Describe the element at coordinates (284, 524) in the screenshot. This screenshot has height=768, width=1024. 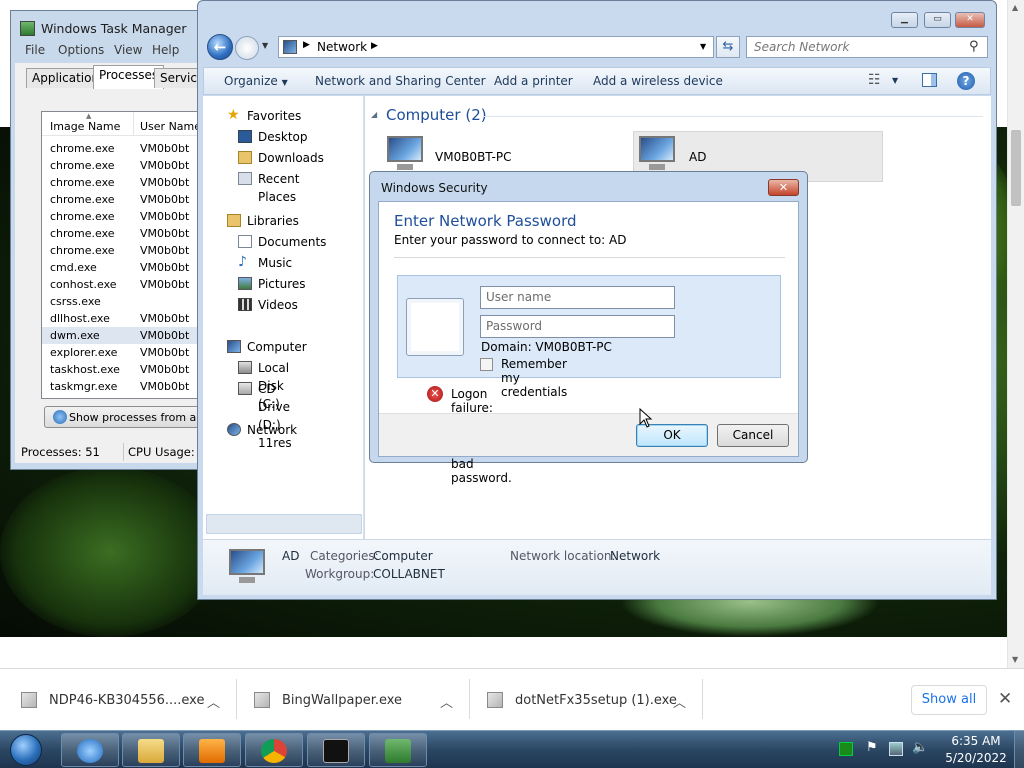
I see `nav-network-selected` at that location.